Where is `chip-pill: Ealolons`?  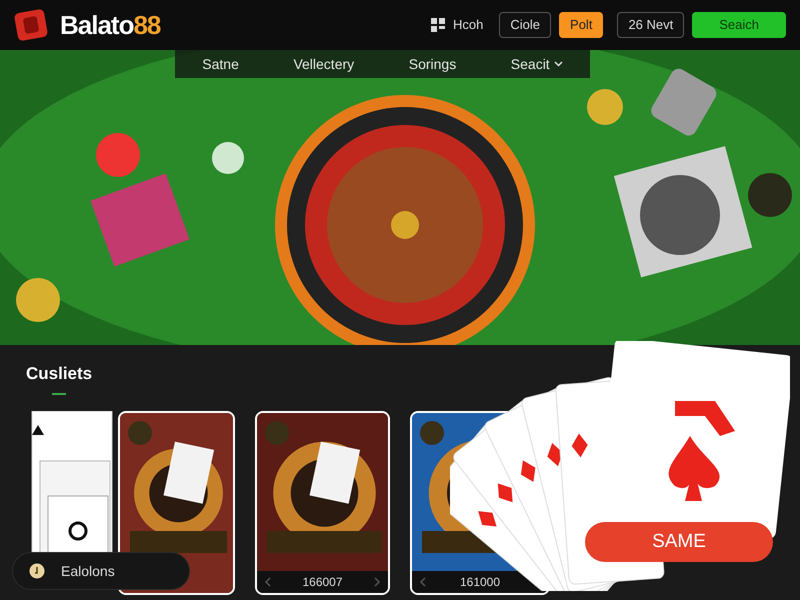 chip-pill: Ealolons is located at coordinates (101, 571).